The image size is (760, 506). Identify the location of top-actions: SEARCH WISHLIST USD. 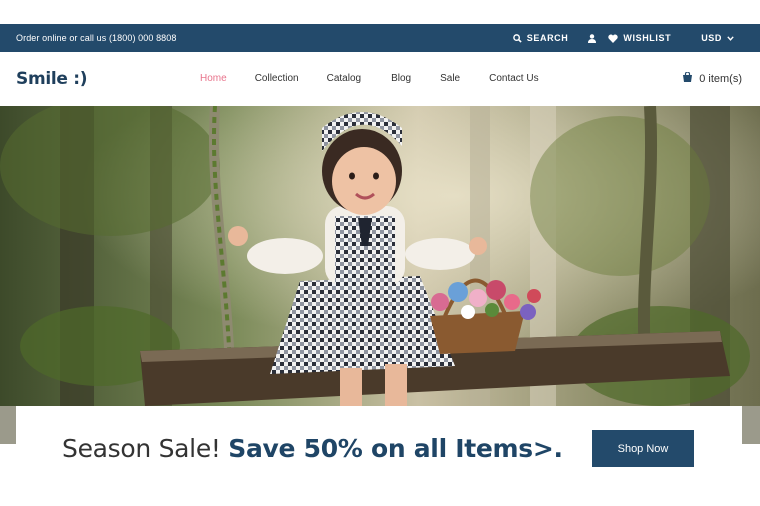
(628, 38).